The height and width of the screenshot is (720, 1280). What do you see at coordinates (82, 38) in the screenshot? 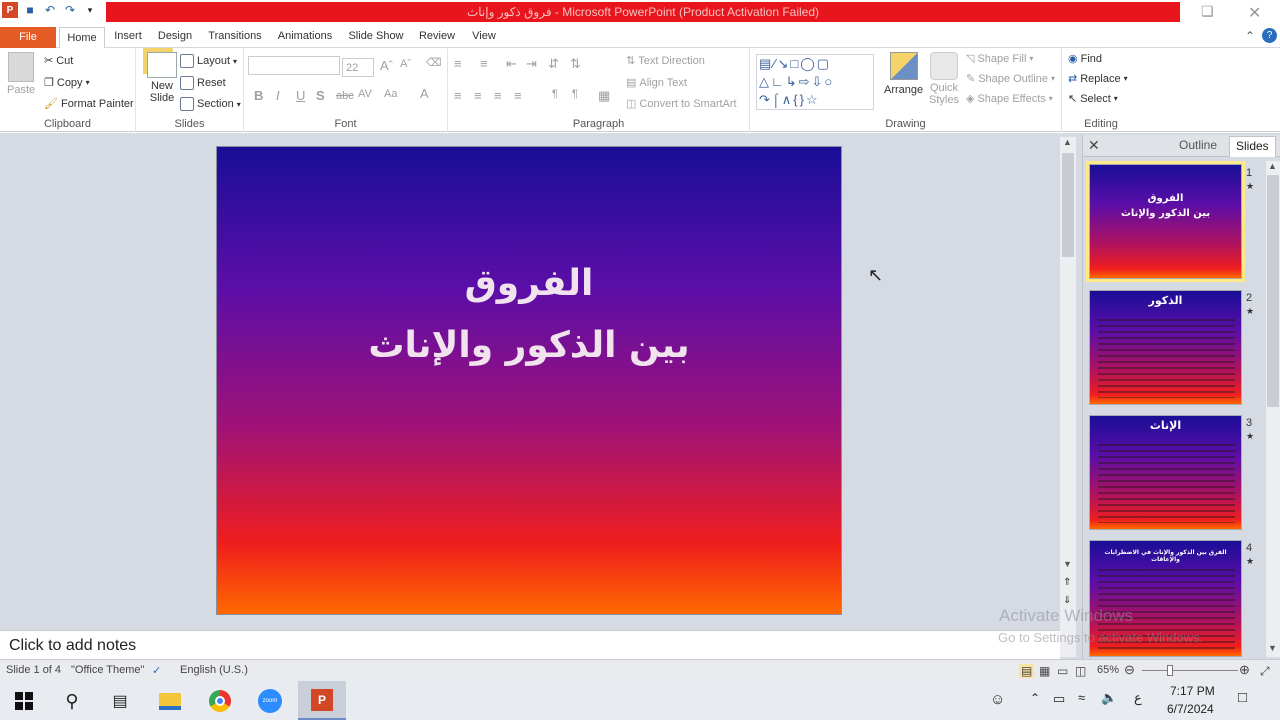
I see `tab-home: Home` at bounding box center [82, 38].